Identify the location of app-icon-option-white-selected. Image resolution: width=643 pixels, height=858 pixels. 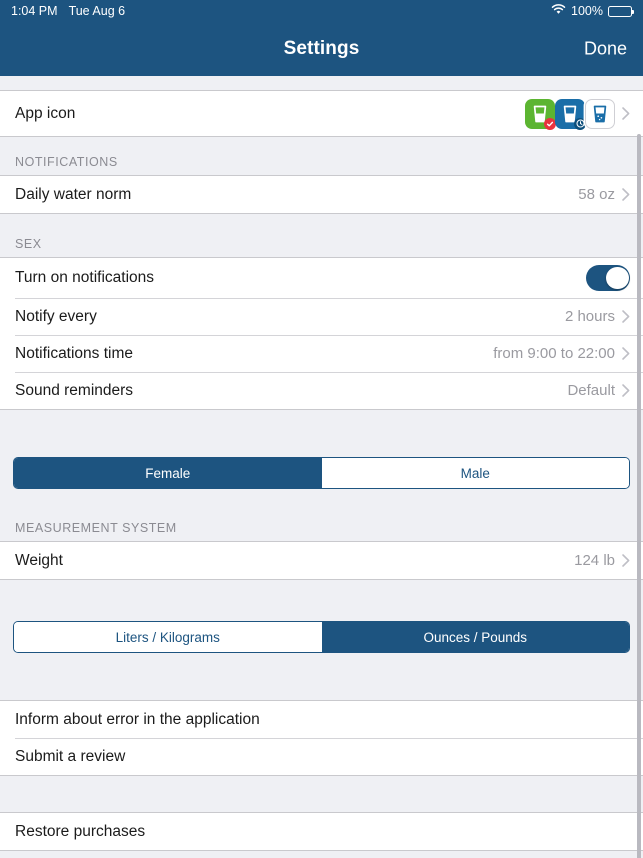
(600, 113).